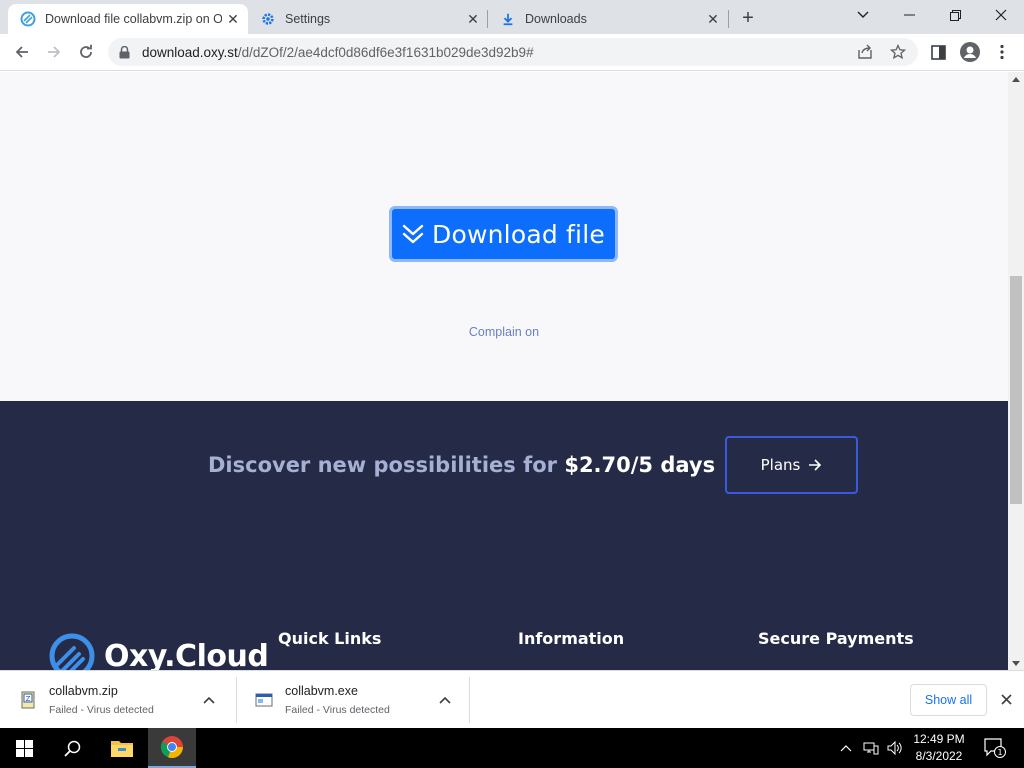 This screenshot has width=1024, height=768. I want to click on footer-heading-quick-links: Quick Links, so click(330, 638).